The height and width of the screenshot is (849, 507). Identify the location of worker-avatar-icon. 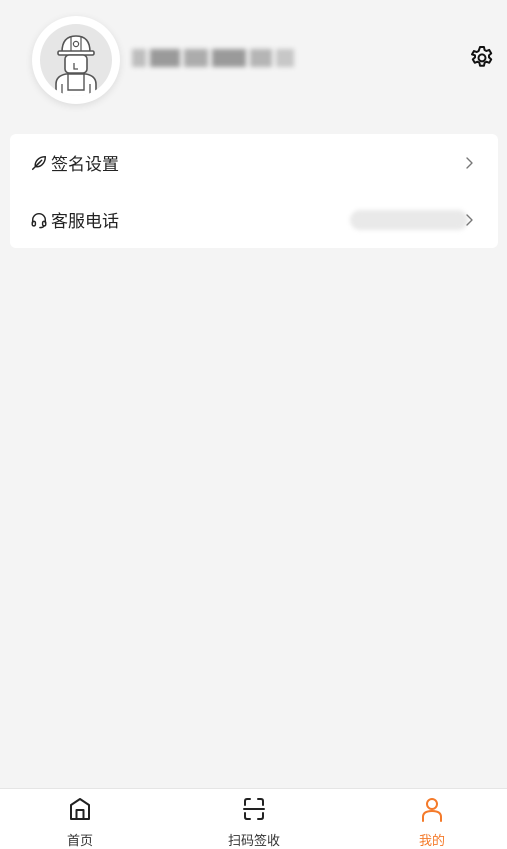
(76, 60).